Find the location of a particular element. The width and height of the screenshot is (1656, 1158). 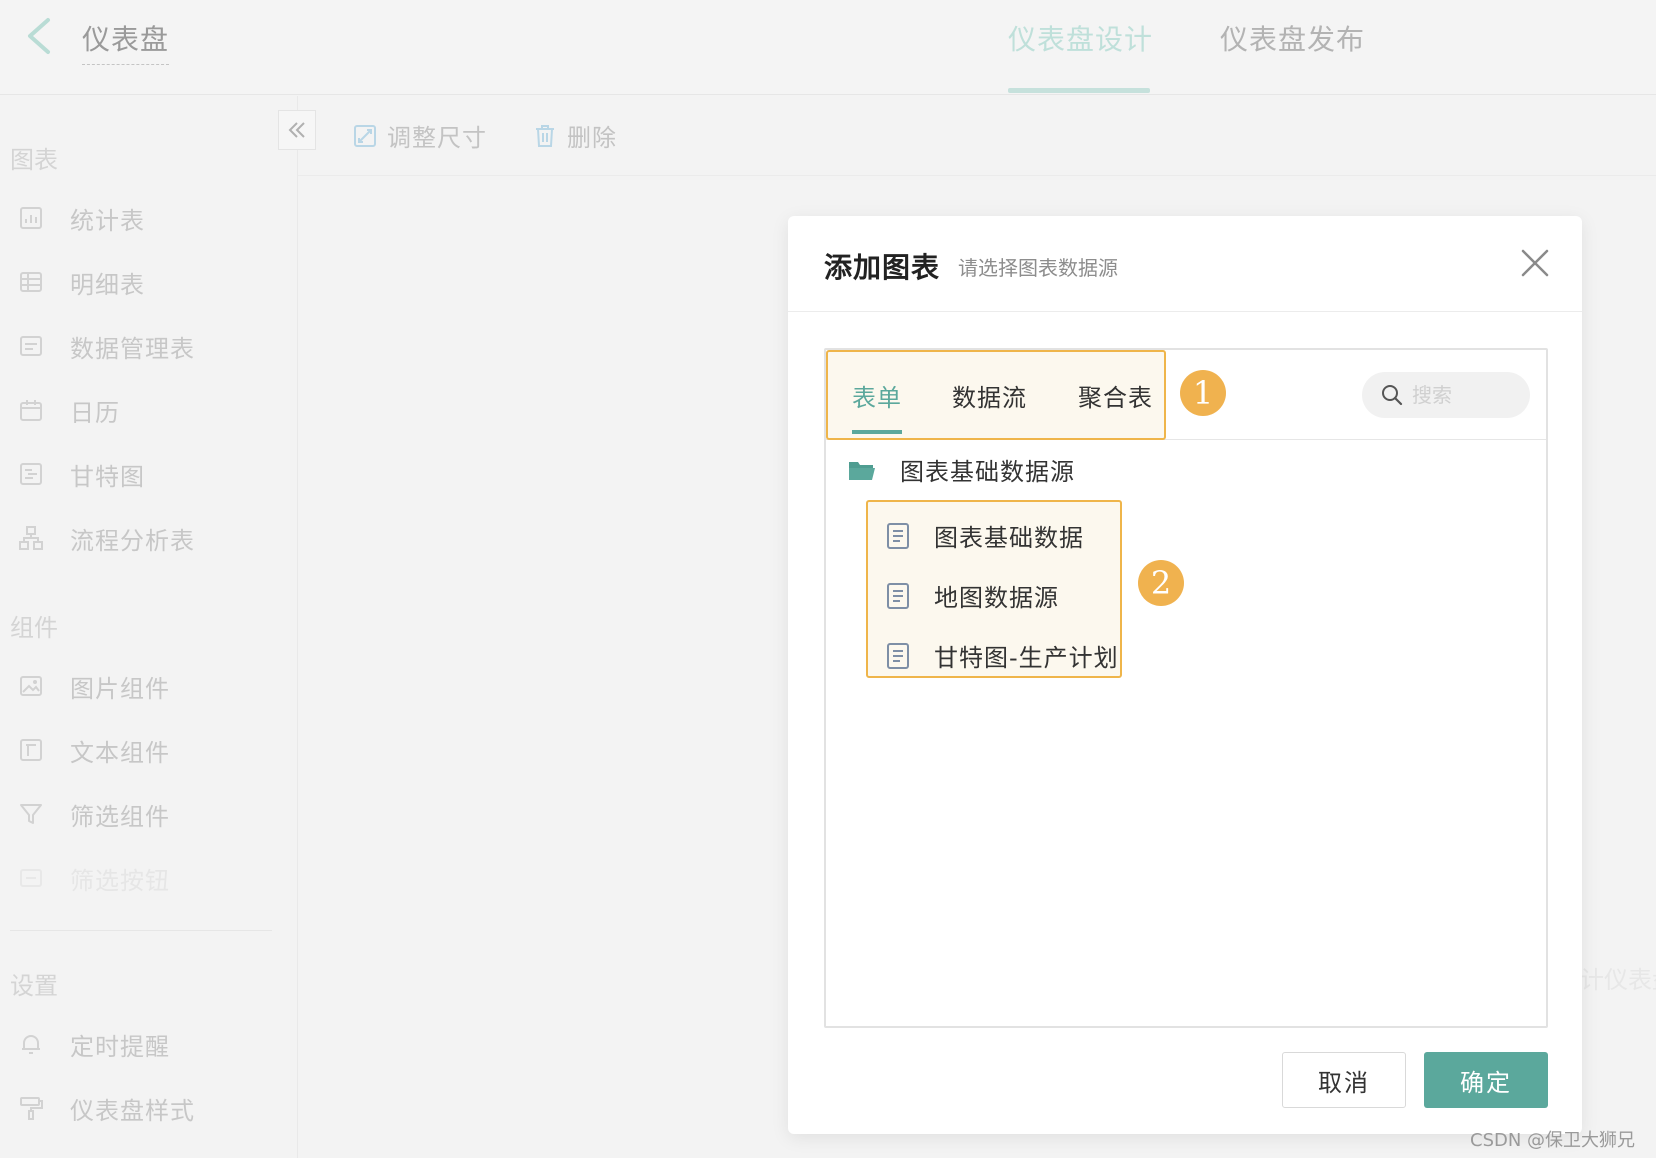

gantt-icon is located at coordinates (31, 474).